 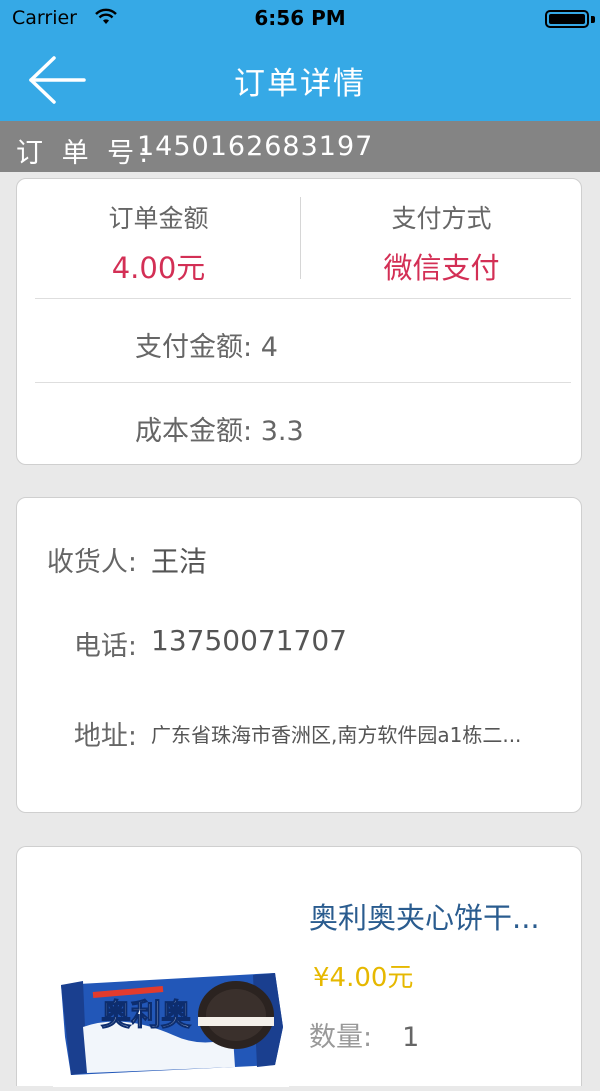 I want to click on paid-amount-value: 4, so click(x=269, y=347).